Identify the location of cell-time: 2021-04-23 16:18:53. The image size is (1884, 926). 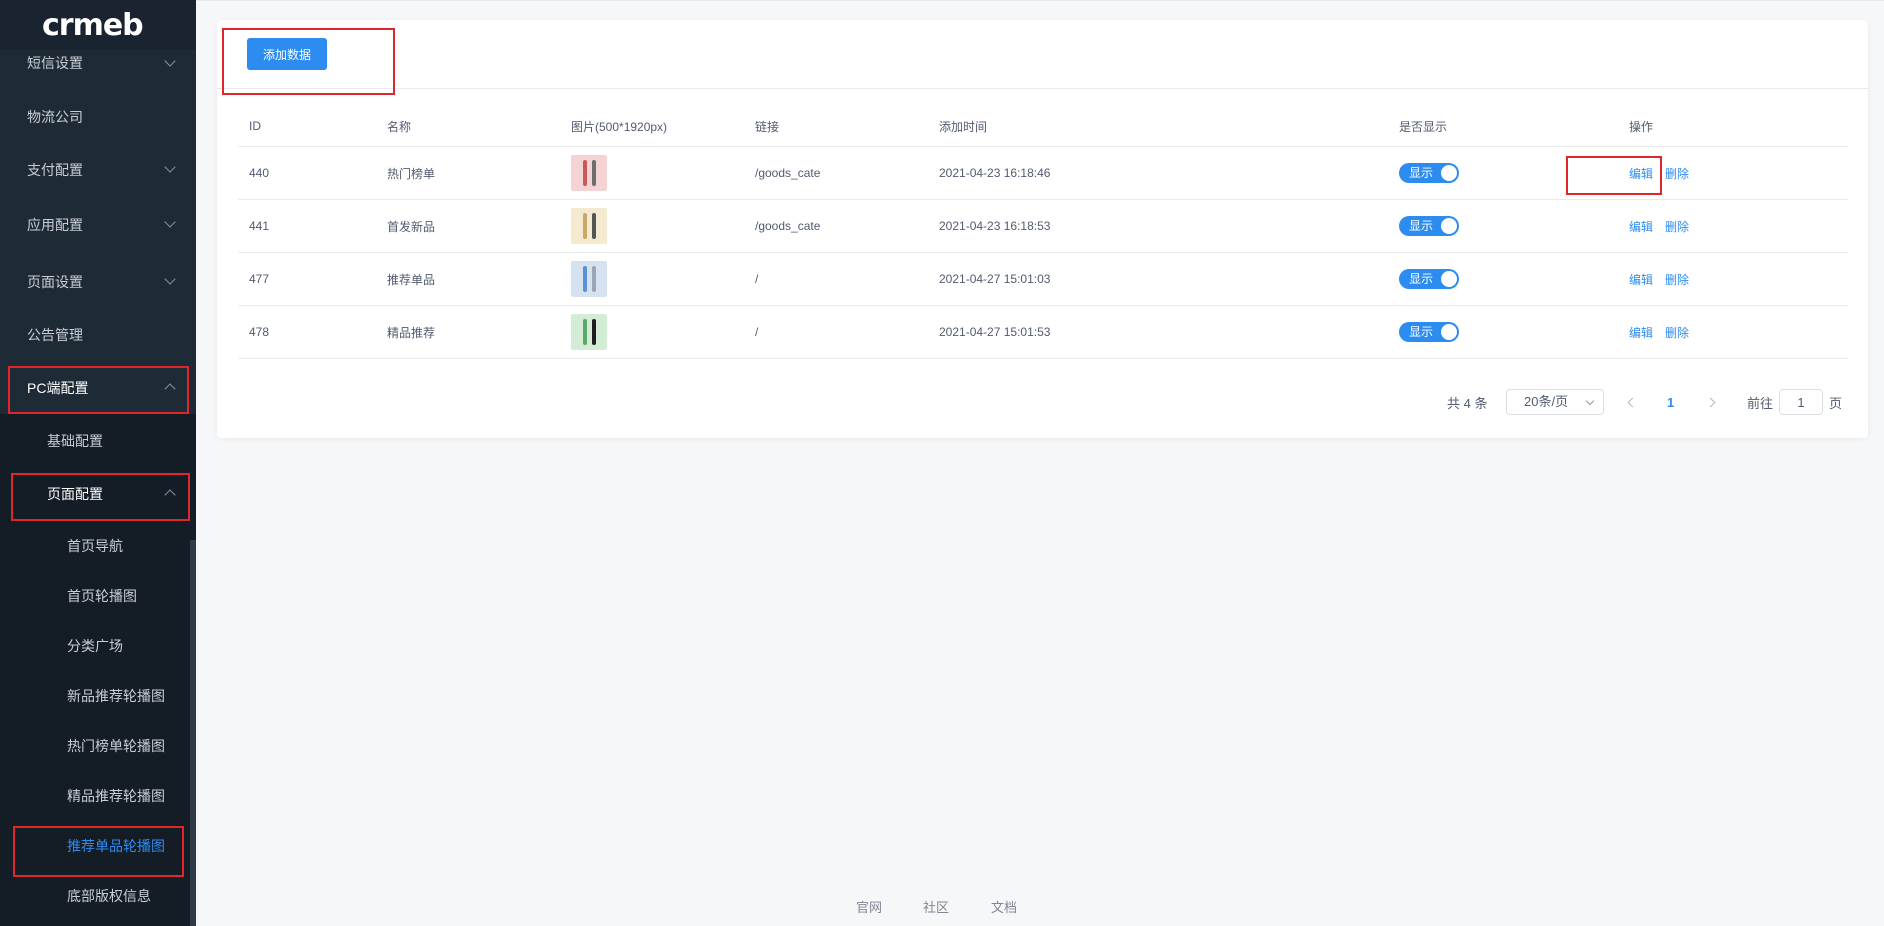
(1169, 226).